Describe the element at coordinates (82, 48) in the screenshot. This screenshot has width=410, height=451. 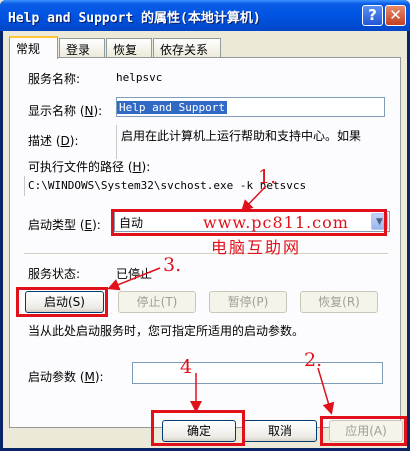
I see `tab-logon: 登录` at that location.